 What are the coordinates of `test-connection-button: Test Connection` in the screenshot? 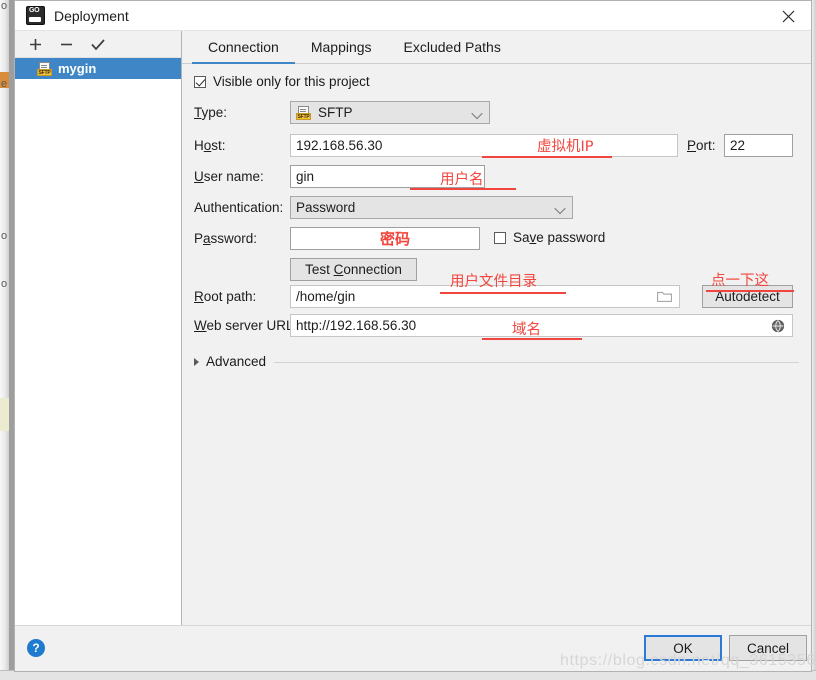 It's located at (353, 269).